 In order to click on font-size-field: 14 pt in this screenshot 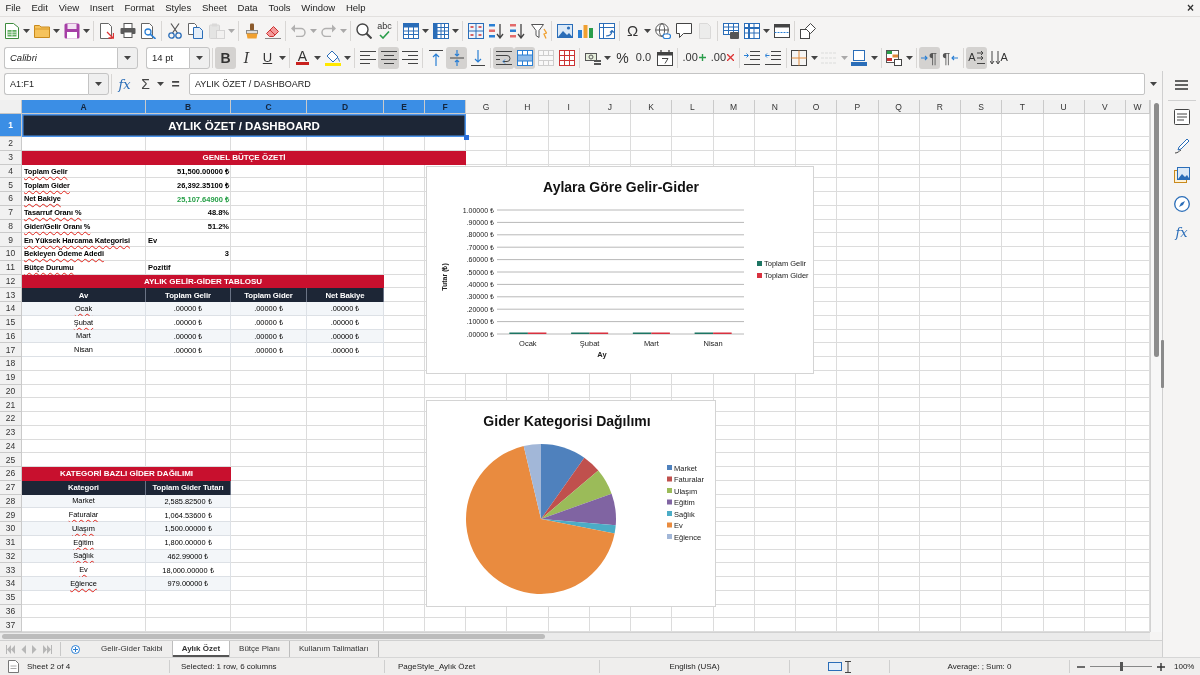, I will do `click(167, 57)`.